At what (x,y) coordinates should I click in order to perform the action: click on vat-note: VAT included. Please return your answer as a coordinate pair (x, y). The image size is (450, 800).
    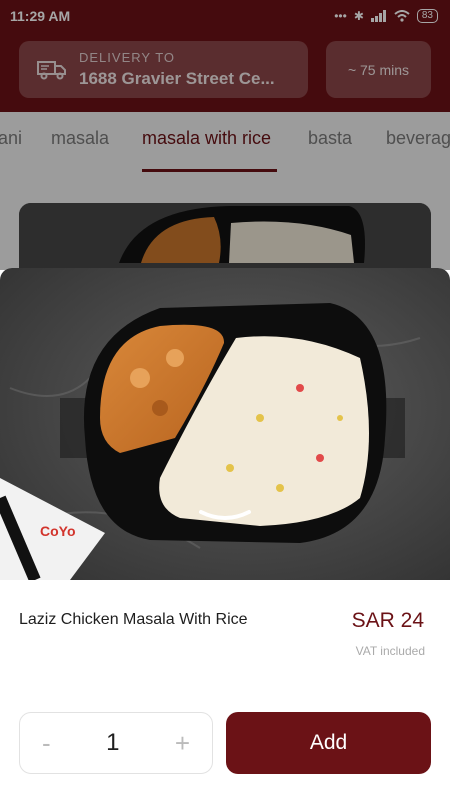
    Looking at the image, I should click on (390, 651).